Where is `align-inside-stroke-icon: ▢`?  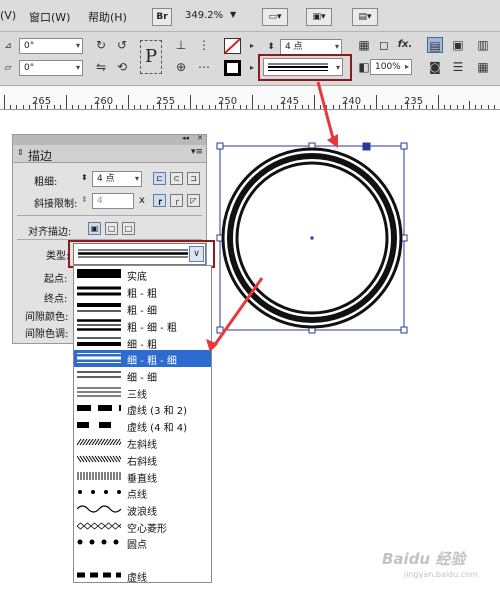
align-inside-stroke-icon: ▢ is located at coordinates (111, 228).